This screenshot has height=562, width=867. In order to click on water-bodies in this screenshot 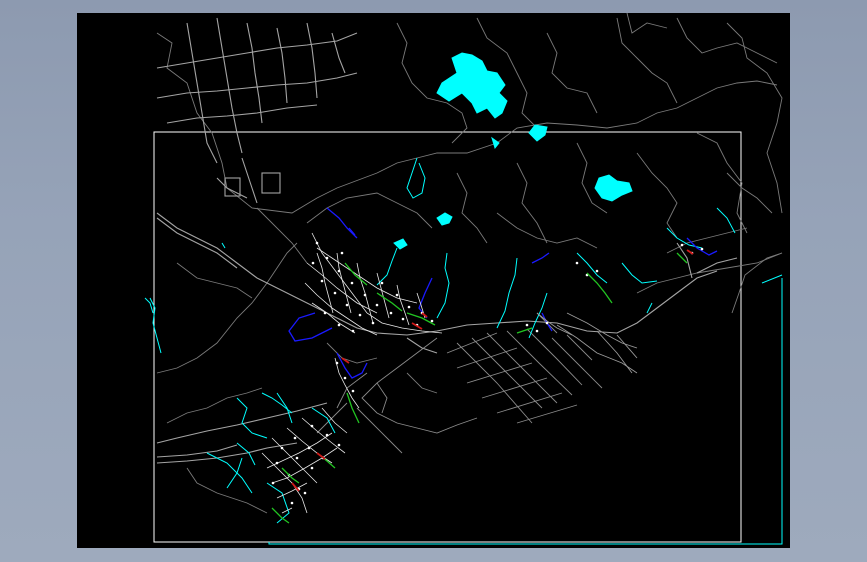, I will do `click(513, 151)`.